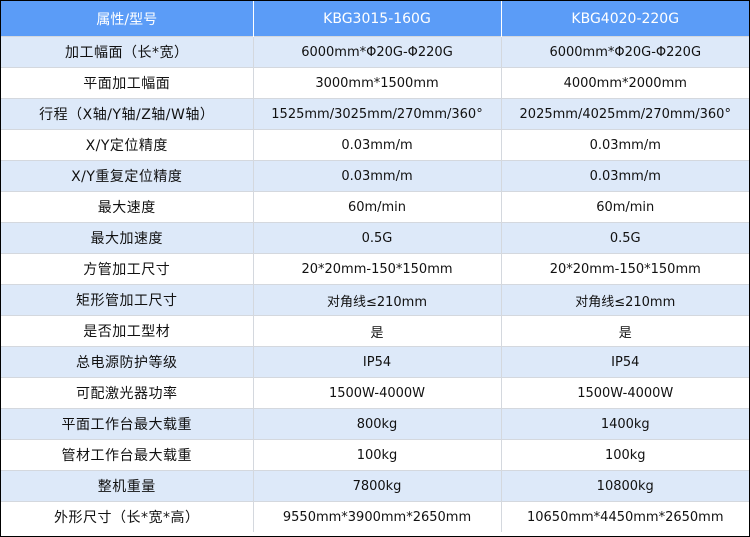 This screenshot has width=750, height=537. Describe the element at coordinates (625, 393) in the screenshot. I see `value-kbg4020: 1500W-4000W` at that location.